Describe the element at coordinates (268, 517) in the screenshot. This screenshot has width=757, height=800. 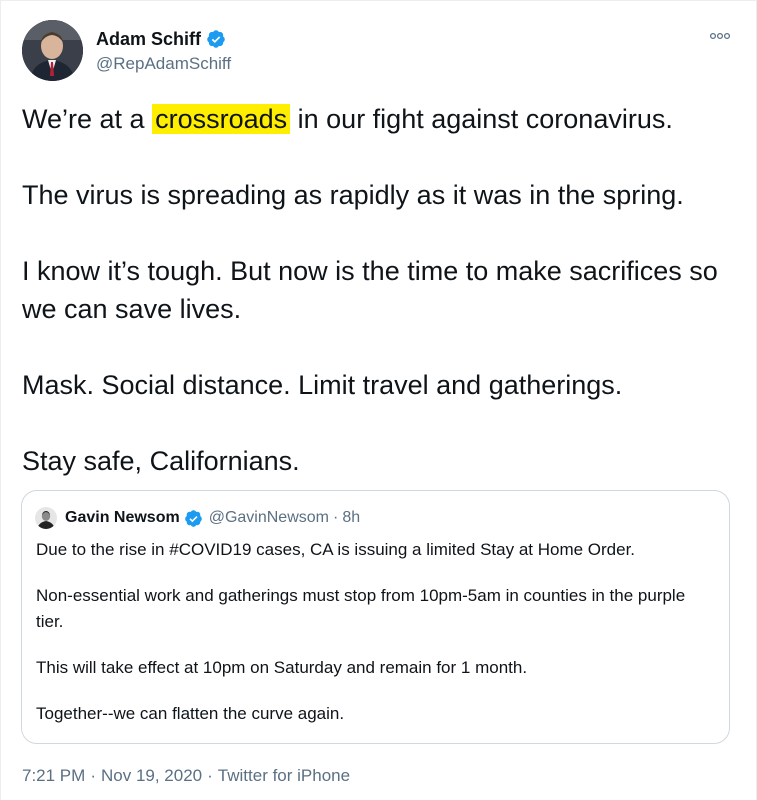
I see `quoted-author-handle: @GavinNewsom` at that location.